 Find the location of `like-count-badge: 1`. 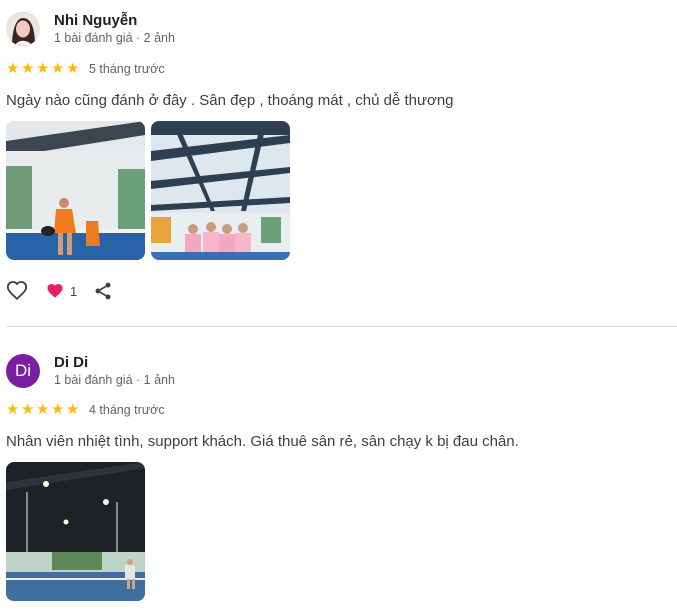

like-count-badge: 1 is located at coordinates (61, 291).